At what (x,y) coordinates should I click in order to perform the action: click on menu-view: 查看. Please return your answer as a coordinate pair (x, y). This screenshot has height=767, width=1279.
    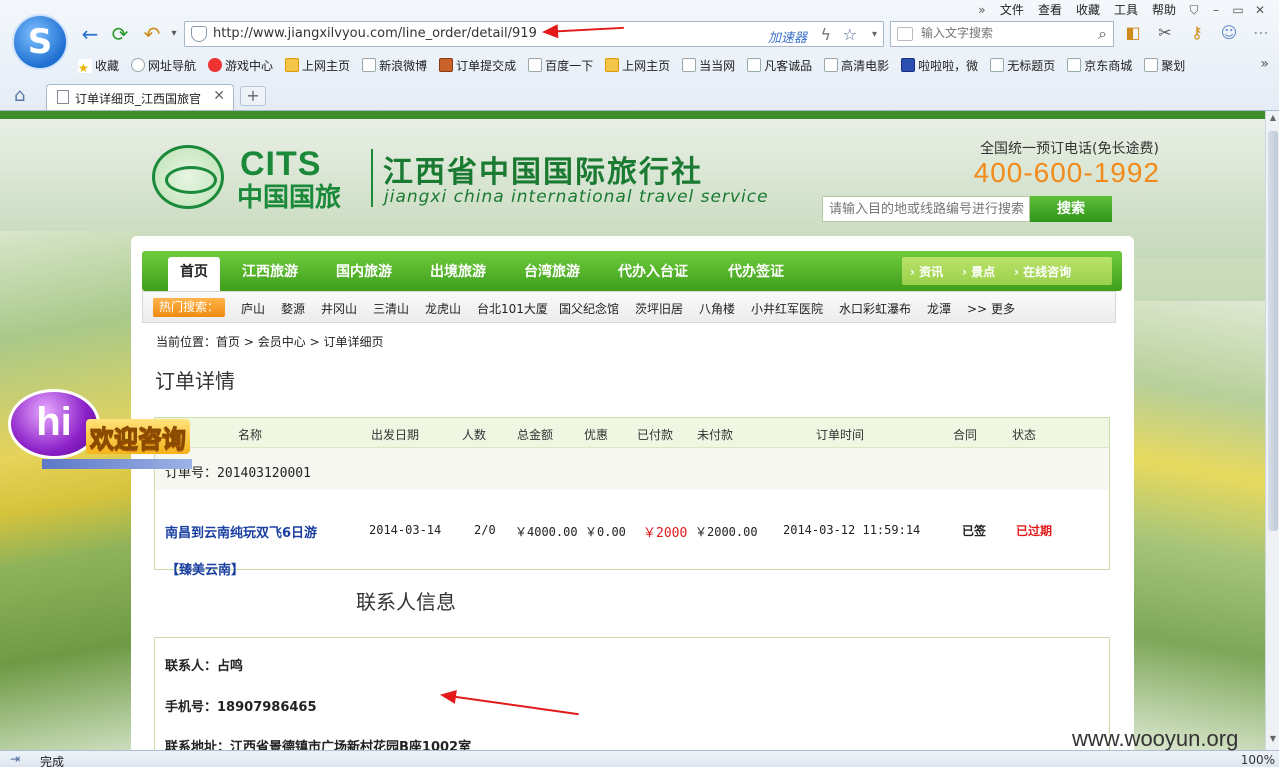
    Looking at the image, I should click on (1050, 10).